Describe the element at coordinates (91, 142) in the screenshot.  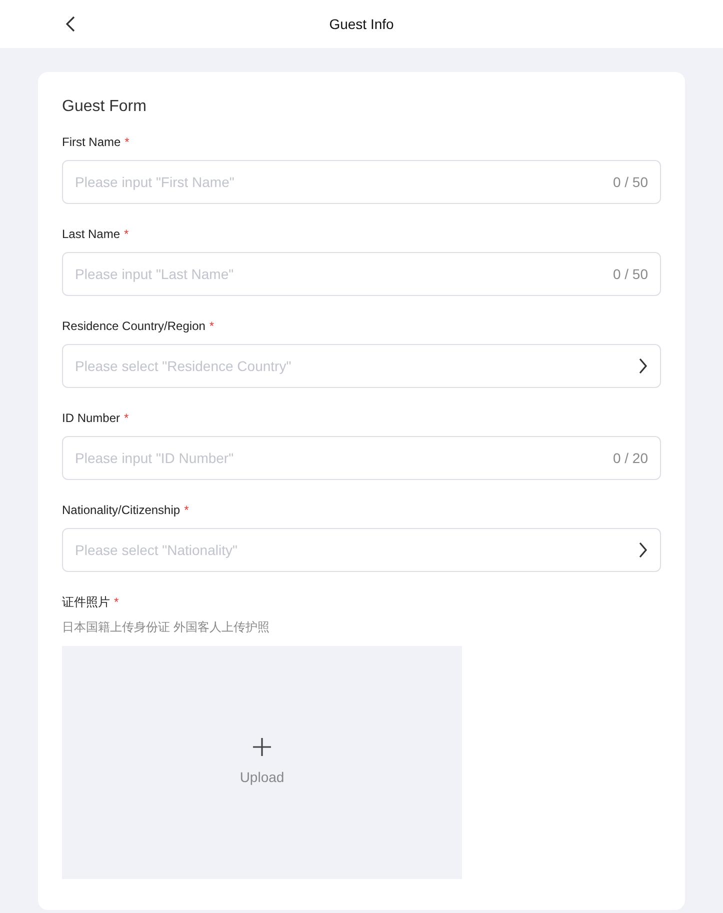
I see `field-label: First Name` at that location.